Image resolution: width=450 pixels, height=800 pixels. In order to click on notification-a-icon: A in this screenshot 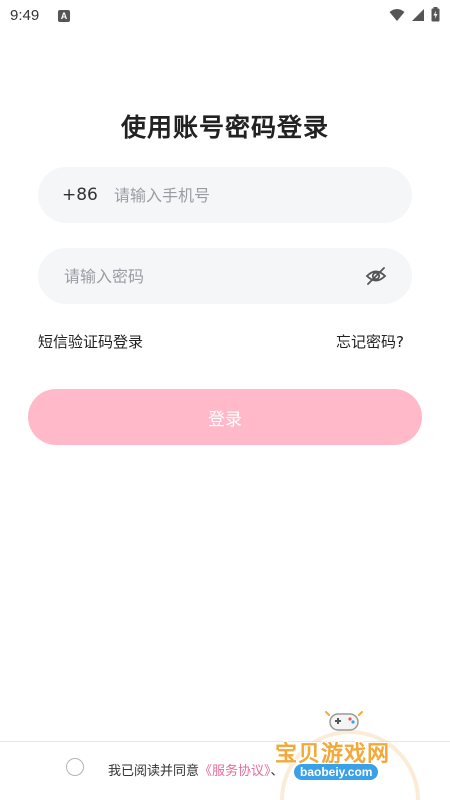, I will do `click(64, 16)`.